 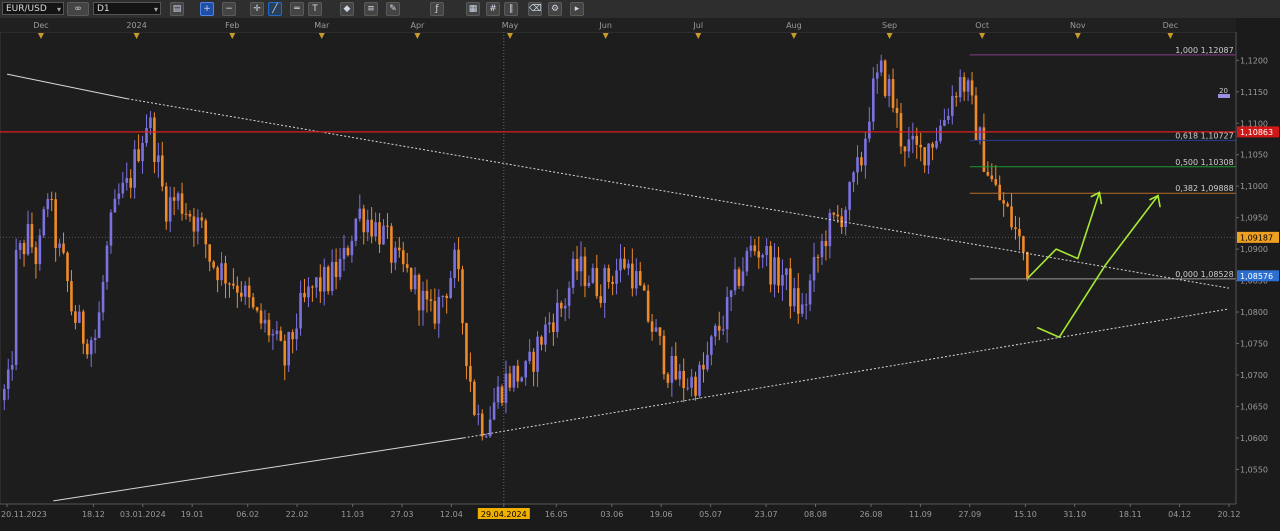 I want to click on price-label-text: 1,10863, so click(x=1256, y=132).